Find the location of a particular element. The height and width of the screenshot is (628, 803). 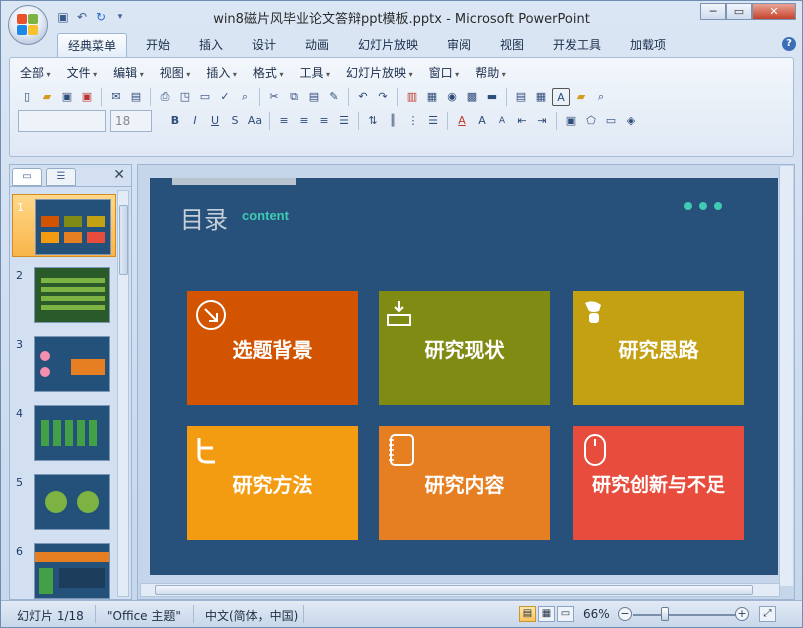

card-research-method: 研究方法 is located at coordinates (272, 483).